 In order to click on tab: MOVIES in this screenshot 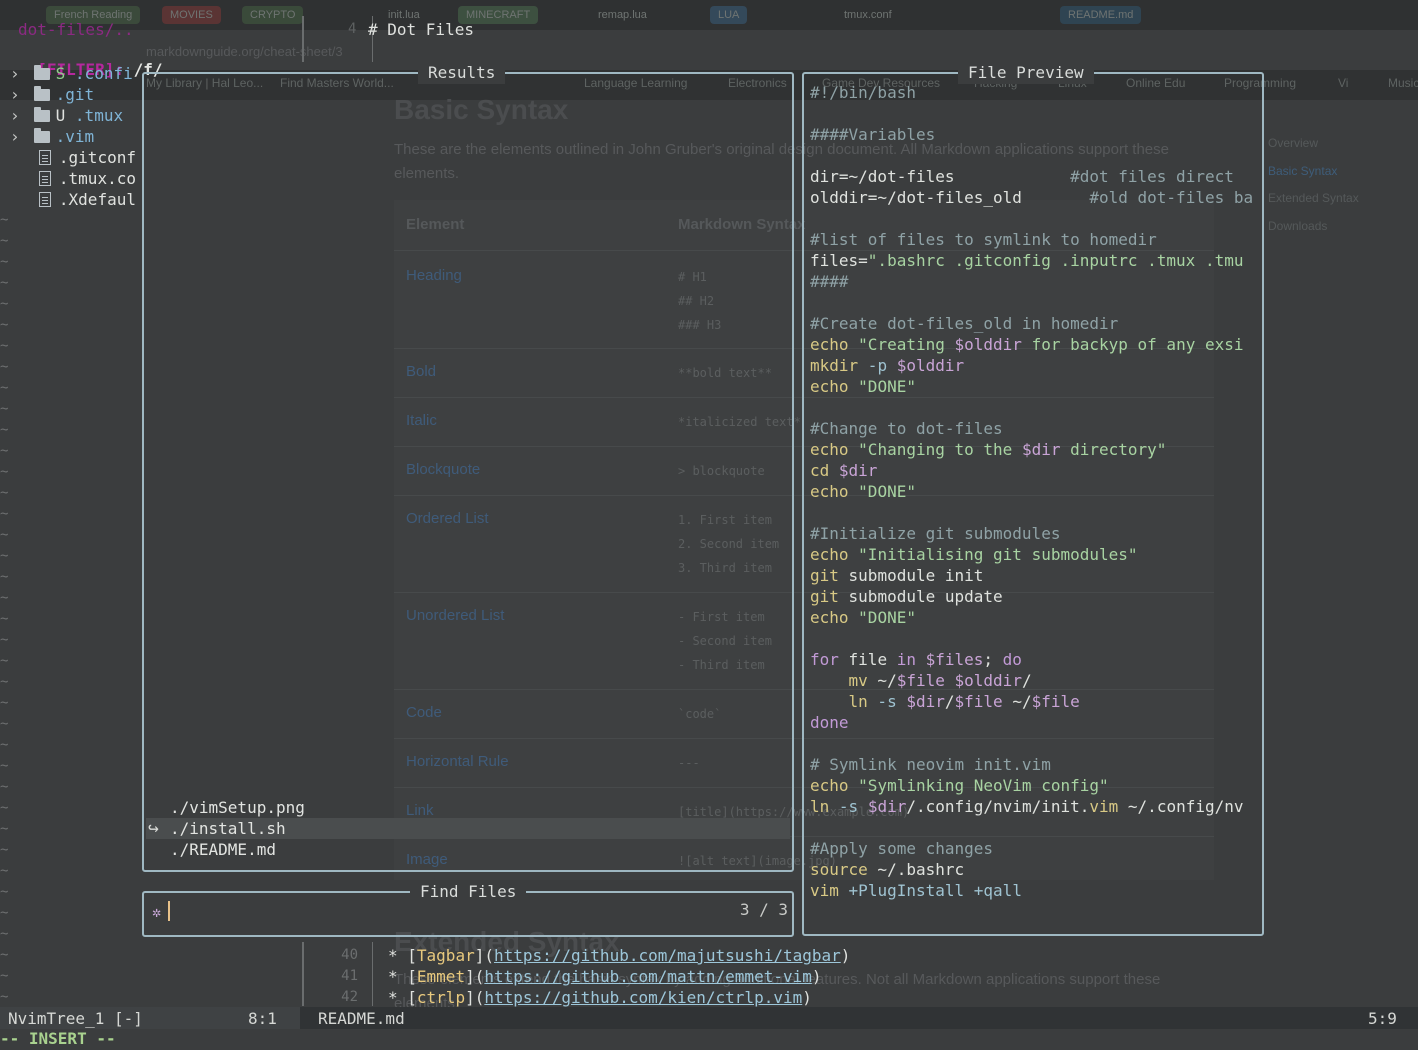, I will do `click(191, 15)`.